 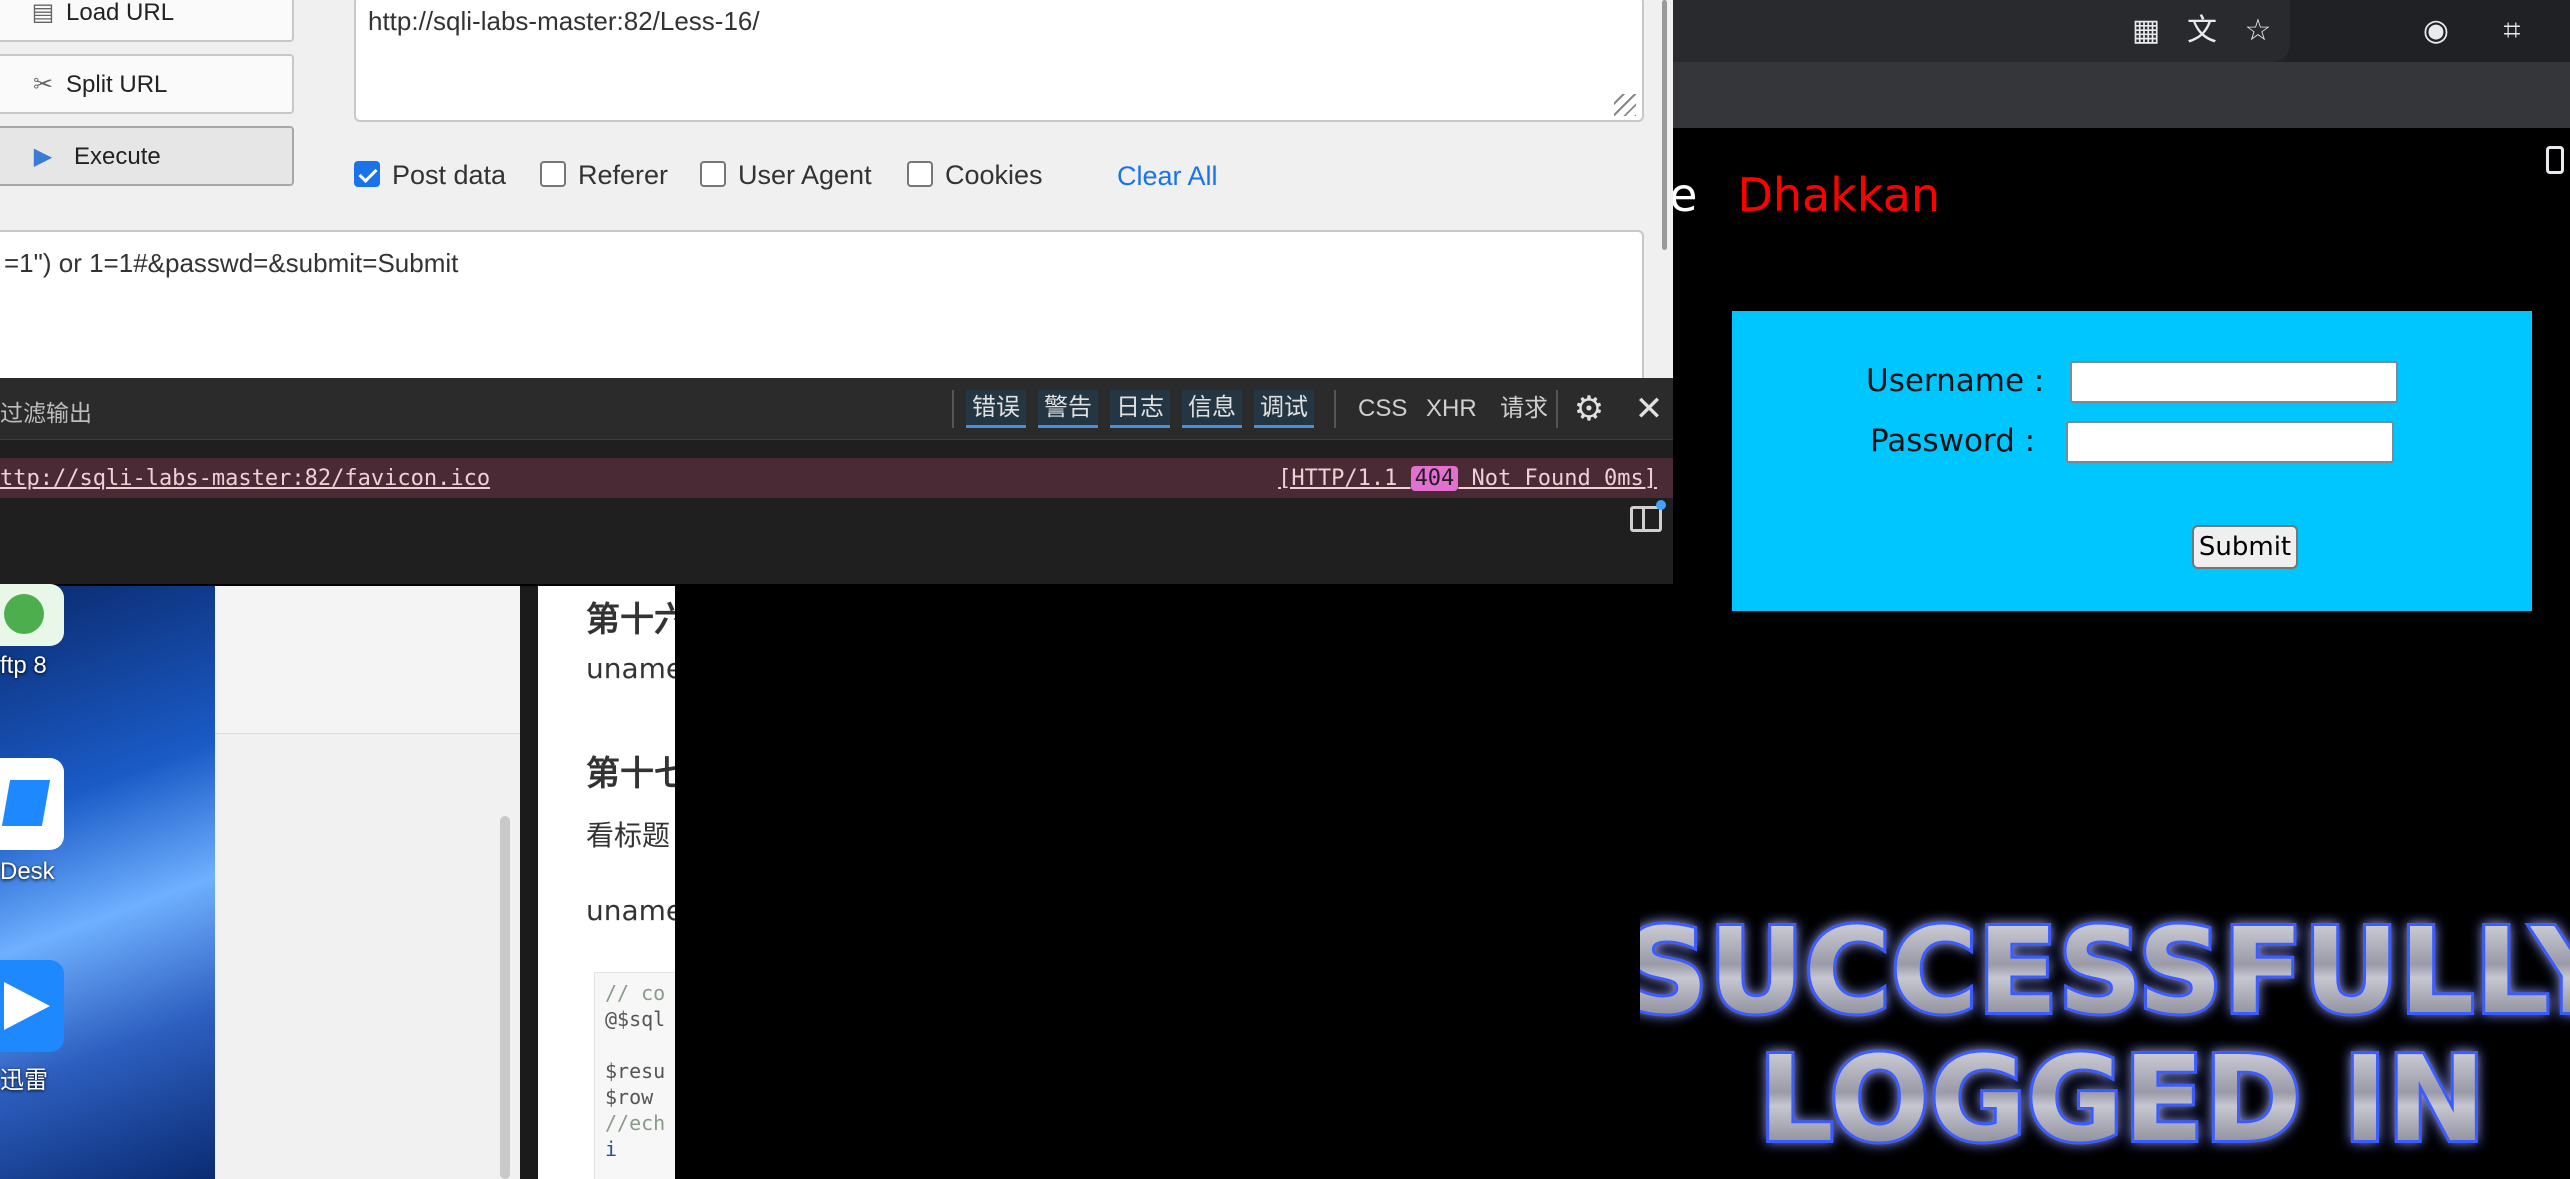 What do you see at coordinates (805, 175) in the screenshot?
I see `user-agent-label: User Agent` at bounding box center [805, 175].